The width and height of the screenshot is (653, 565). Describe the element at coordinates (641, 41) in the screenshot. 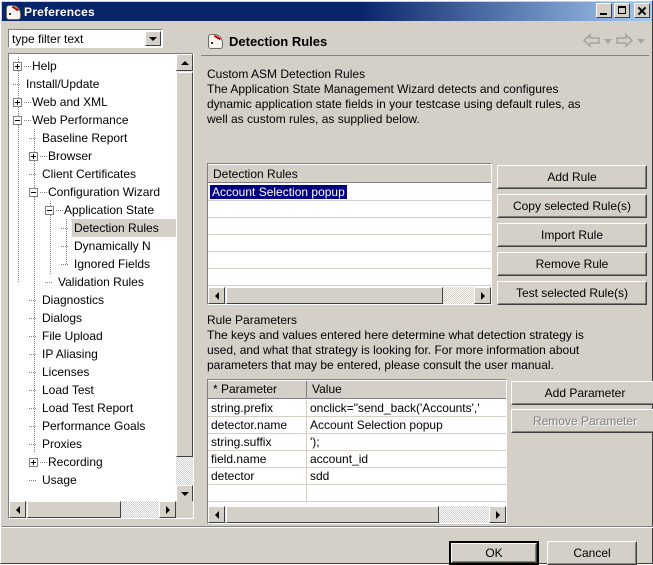

I see `forward-history-chevron-down-icon` at that location.